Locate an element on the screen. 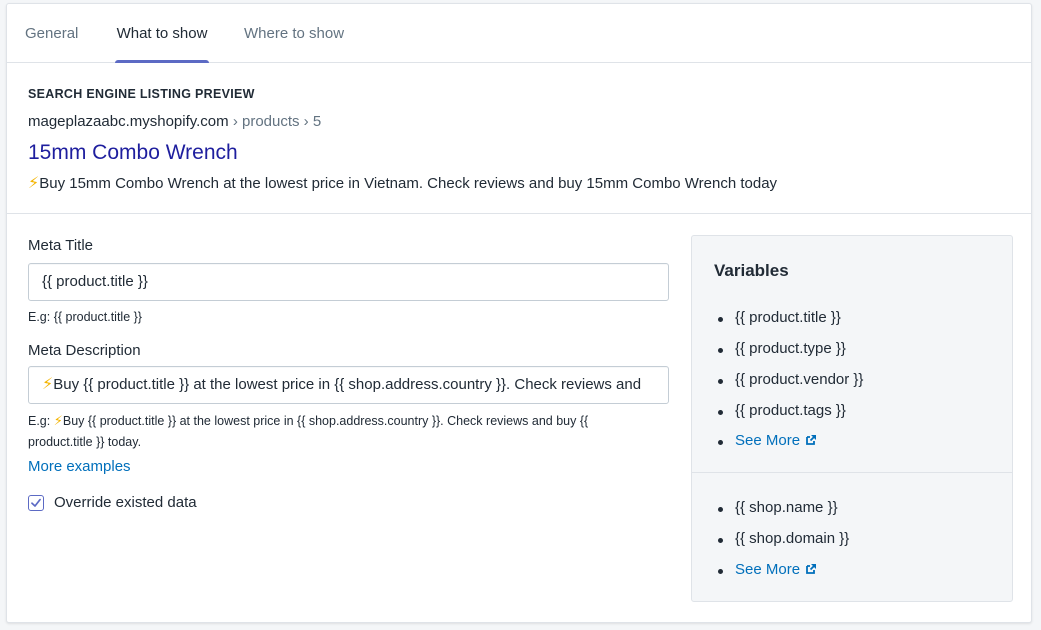 This screenshot has height=630, width=1041. tab-bar: General What to show Where to show is located at coordinates (519, 33).